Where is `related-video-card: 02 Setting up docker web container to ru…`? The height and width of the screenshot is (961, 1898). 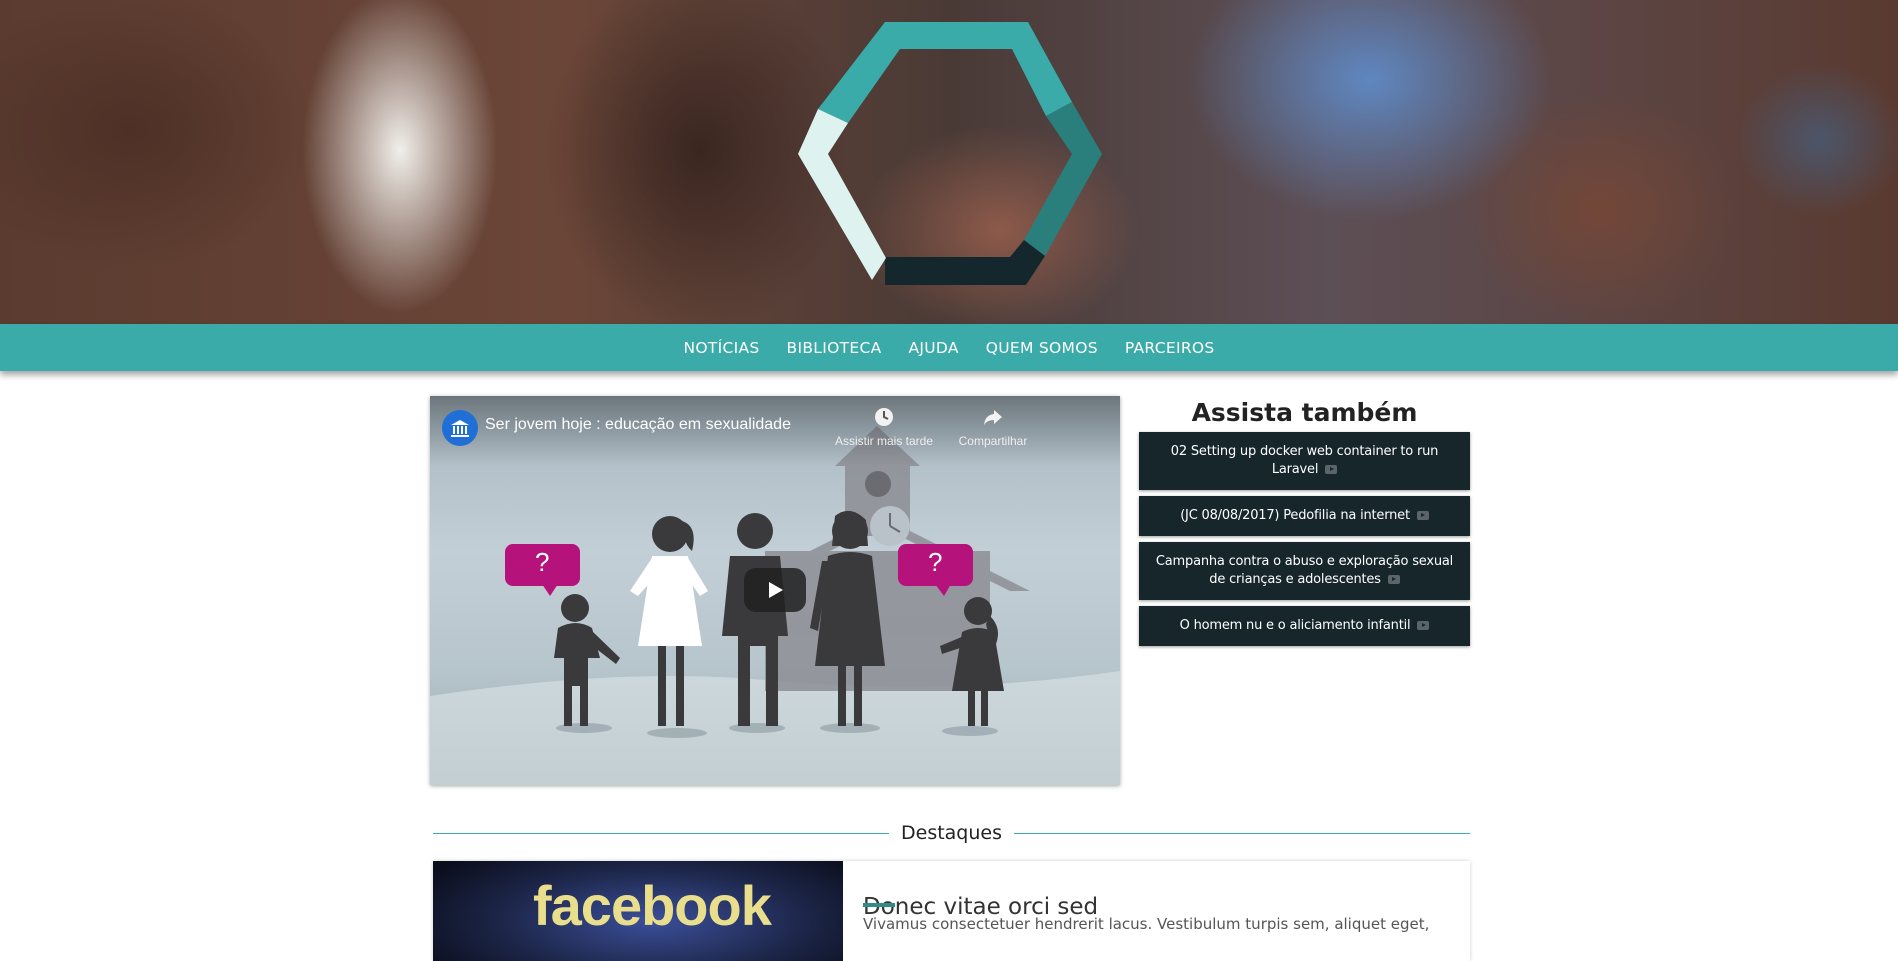 related-video-card: 02 Setting up docker web container to ru… is located at coordinates (1304, 461).